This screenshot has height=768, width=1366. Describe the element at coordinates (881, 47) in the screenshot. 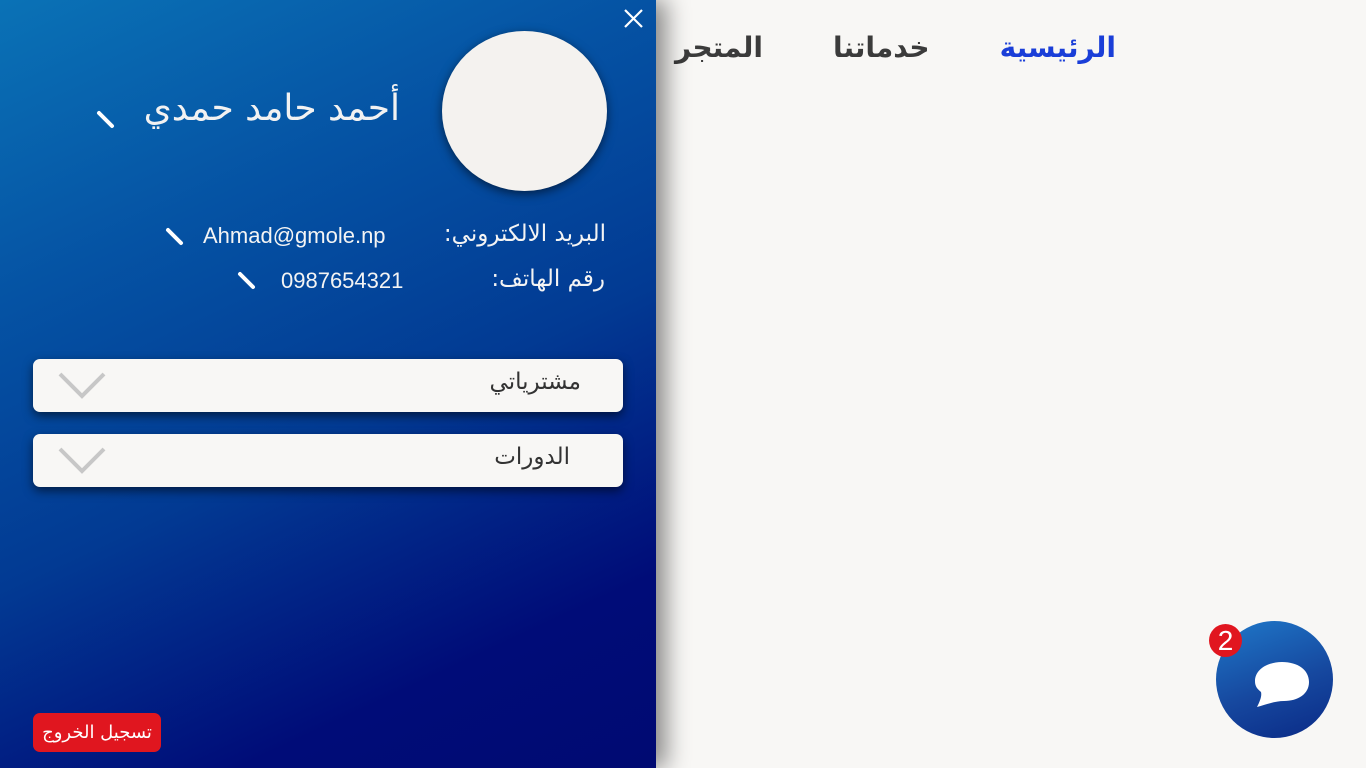

I see `nav-item-services: خدماتنا` at that location.